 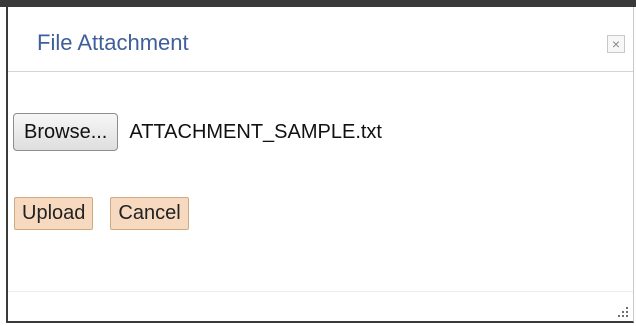 What do you see at coordinates (54, 213) in the screenshot?
I see `upload-button: Upload` at bounding box center [54, 213].